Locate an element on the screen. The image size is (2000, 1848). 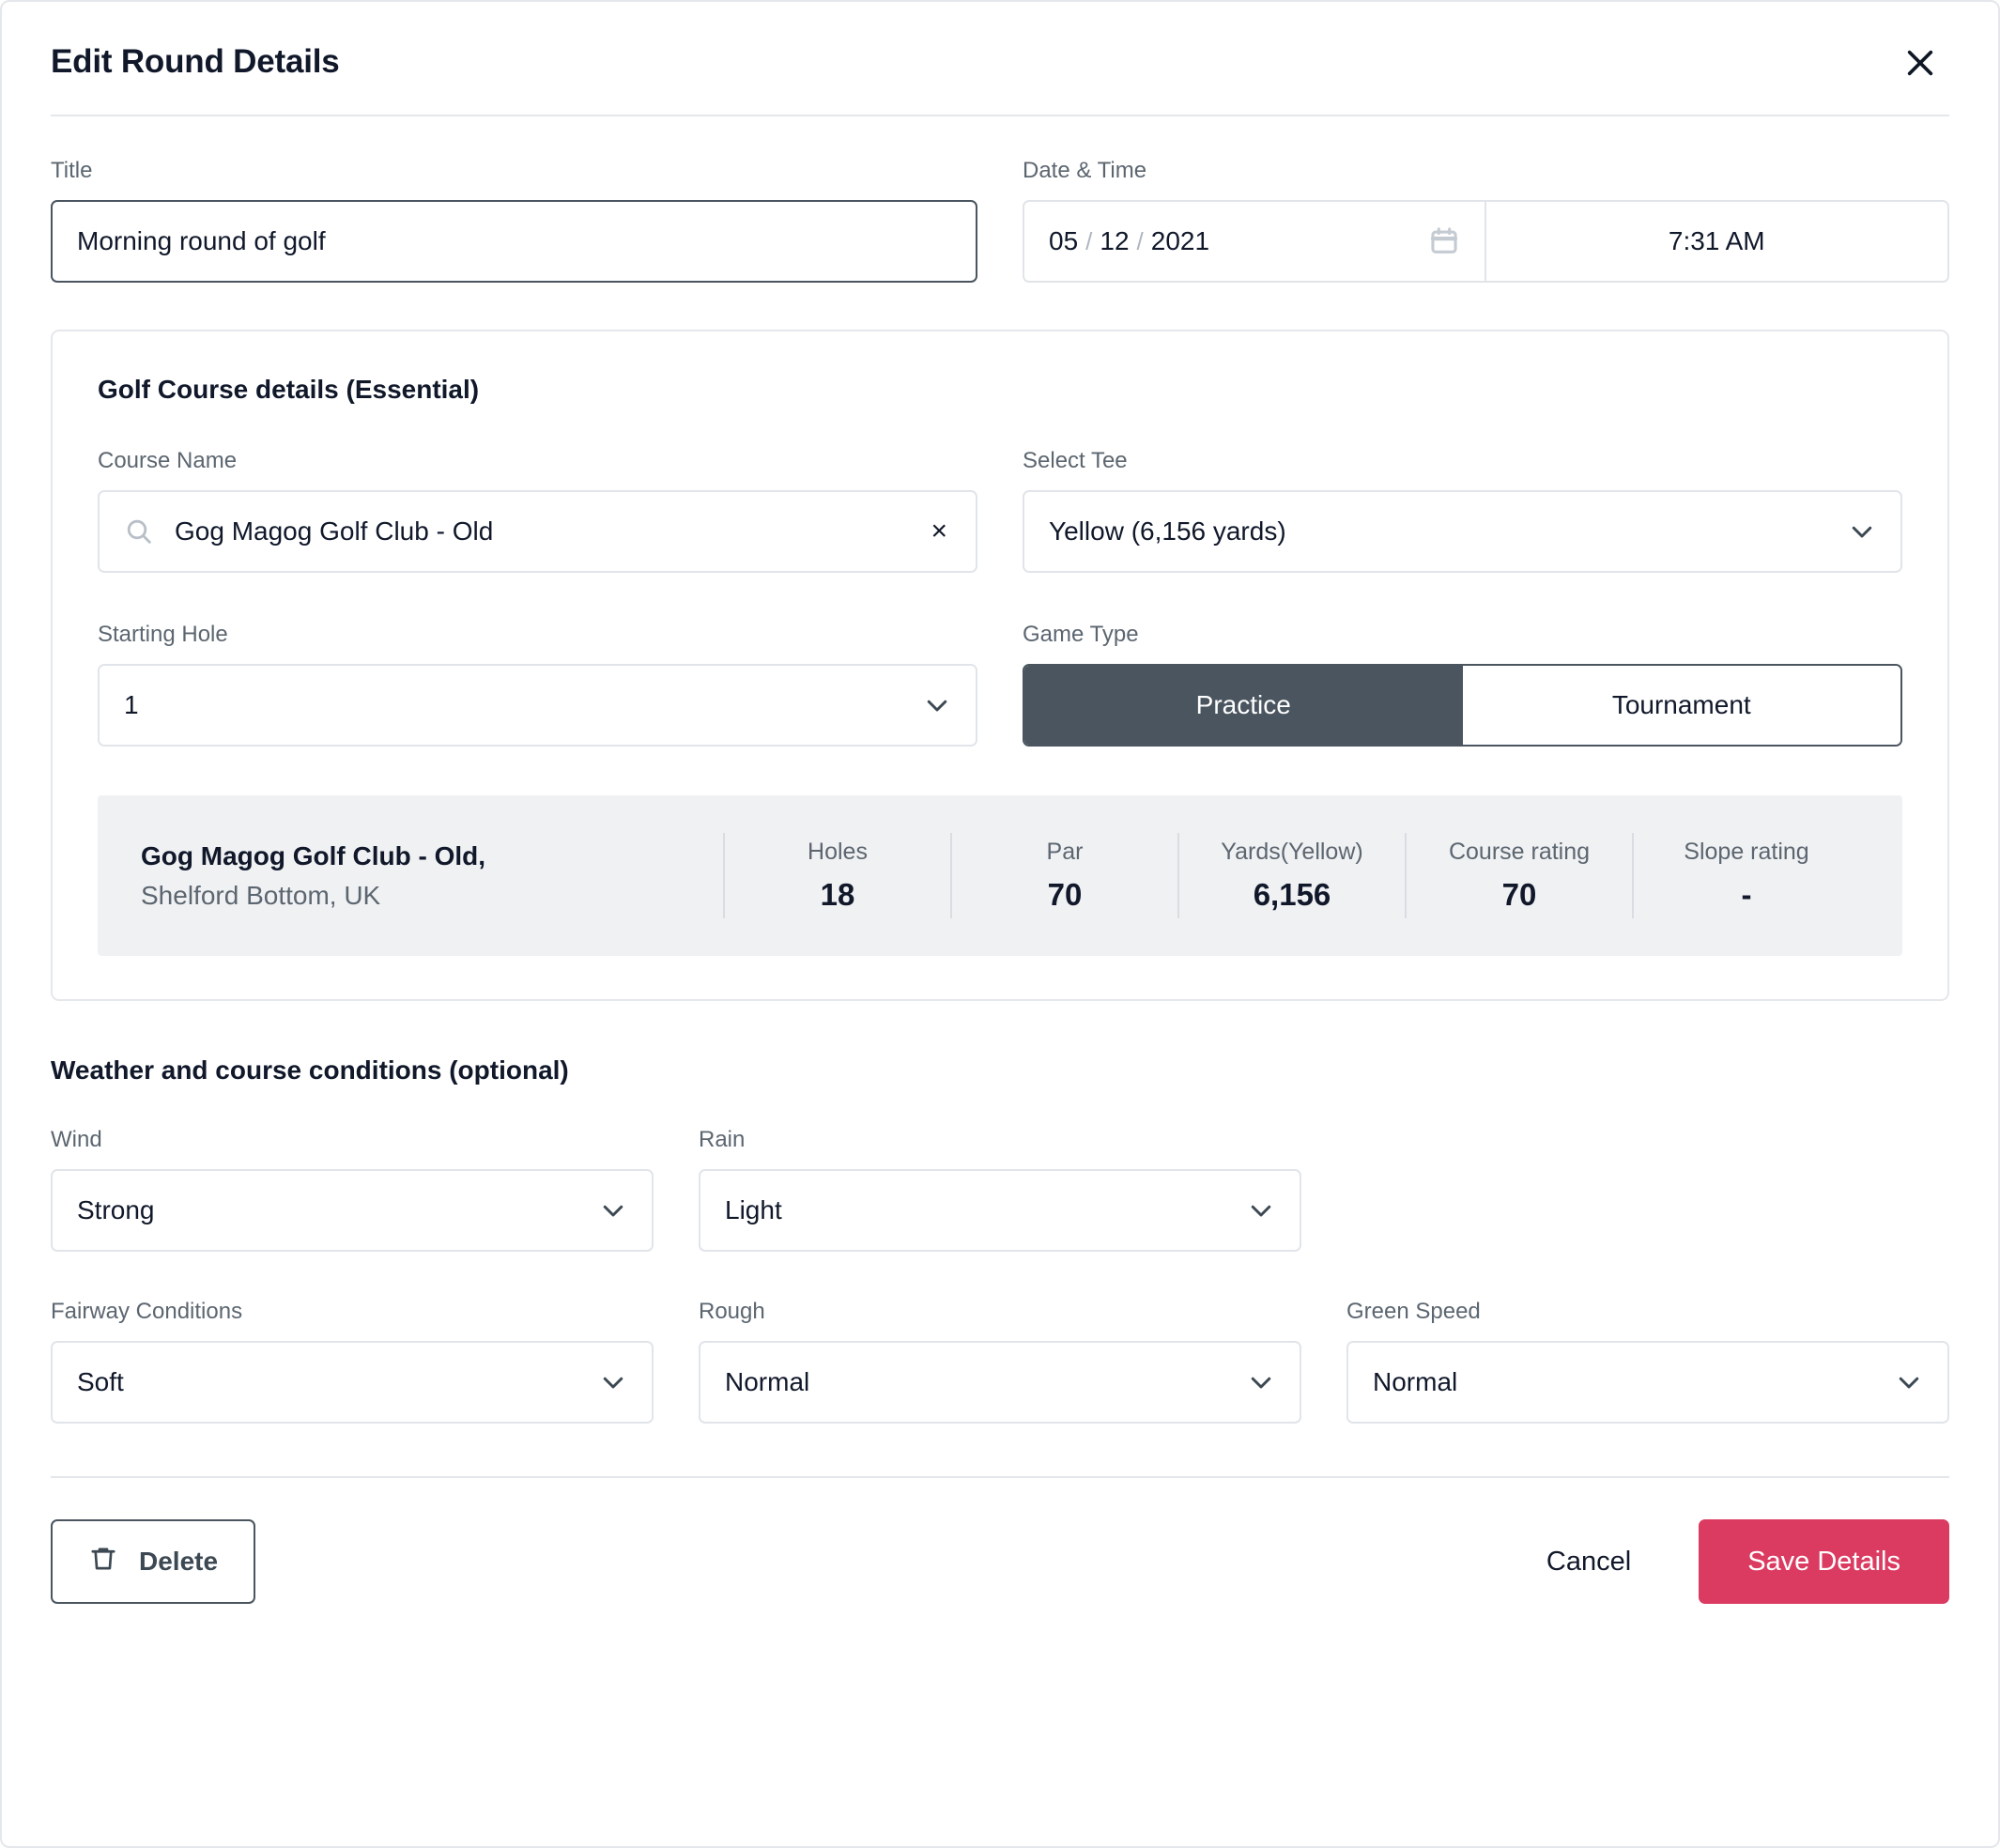
fairway-conditions-value: Soft is located at coordinates (100, 1381).